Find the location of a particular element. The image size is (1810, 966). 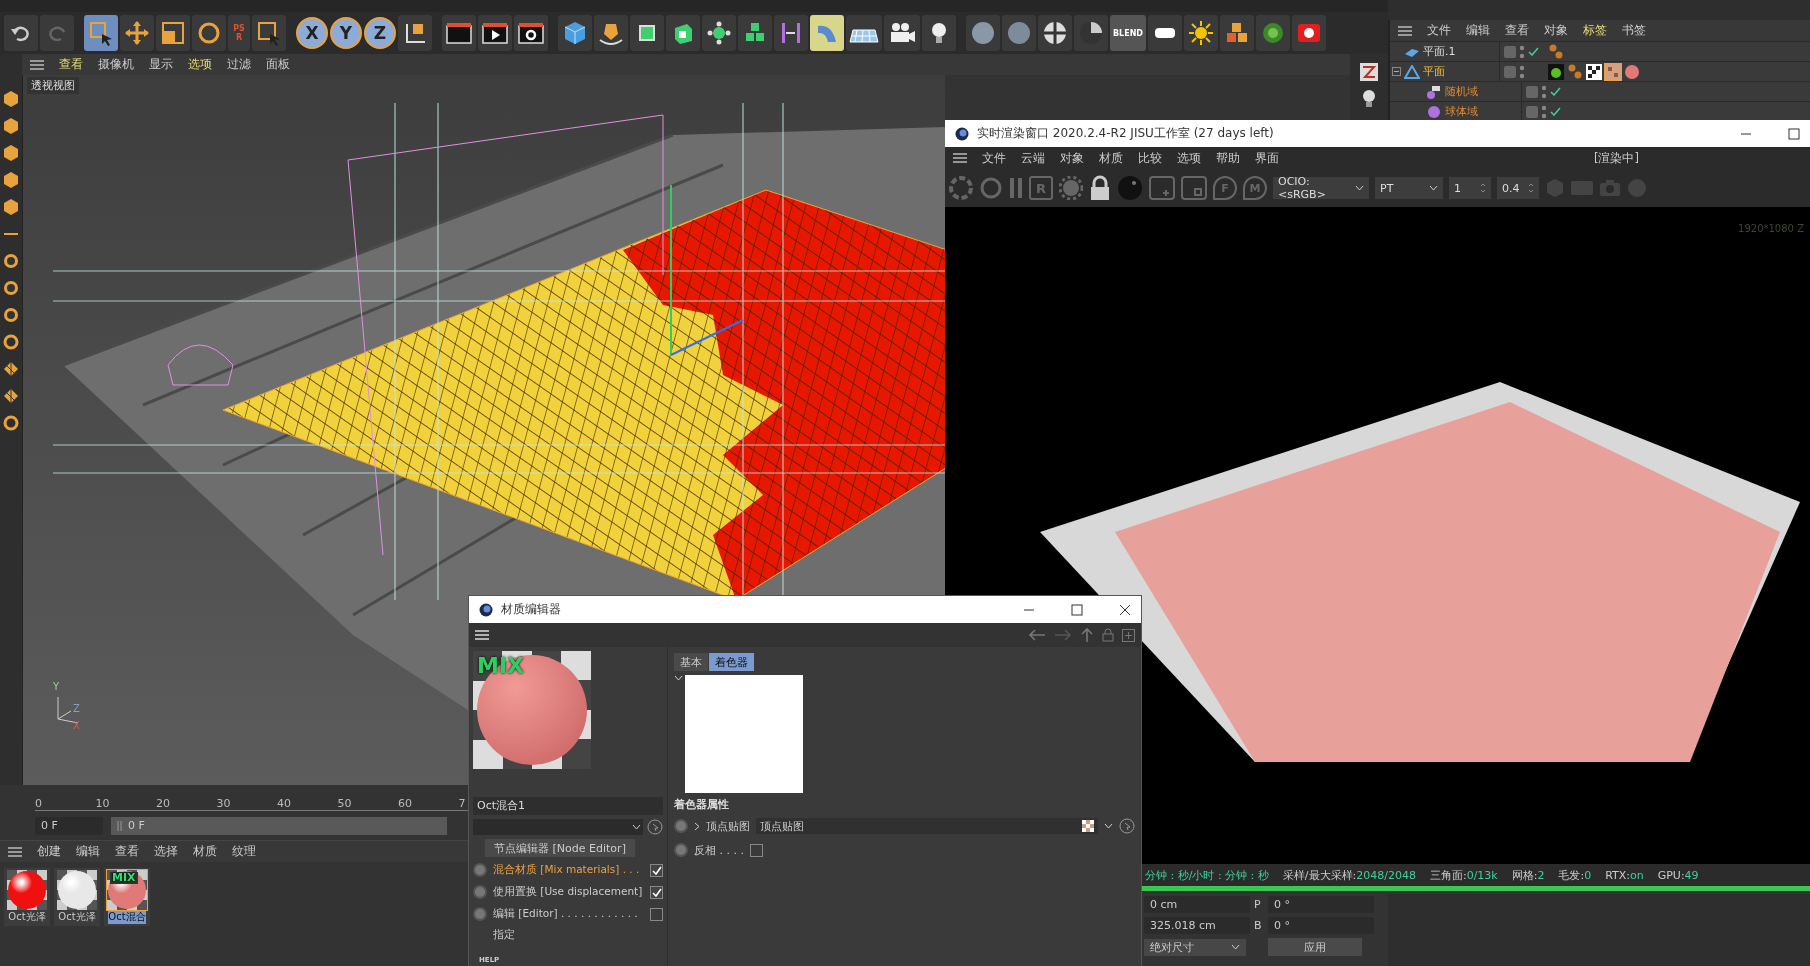

menu-item: 纹理 is located at coordinates (244, 851).